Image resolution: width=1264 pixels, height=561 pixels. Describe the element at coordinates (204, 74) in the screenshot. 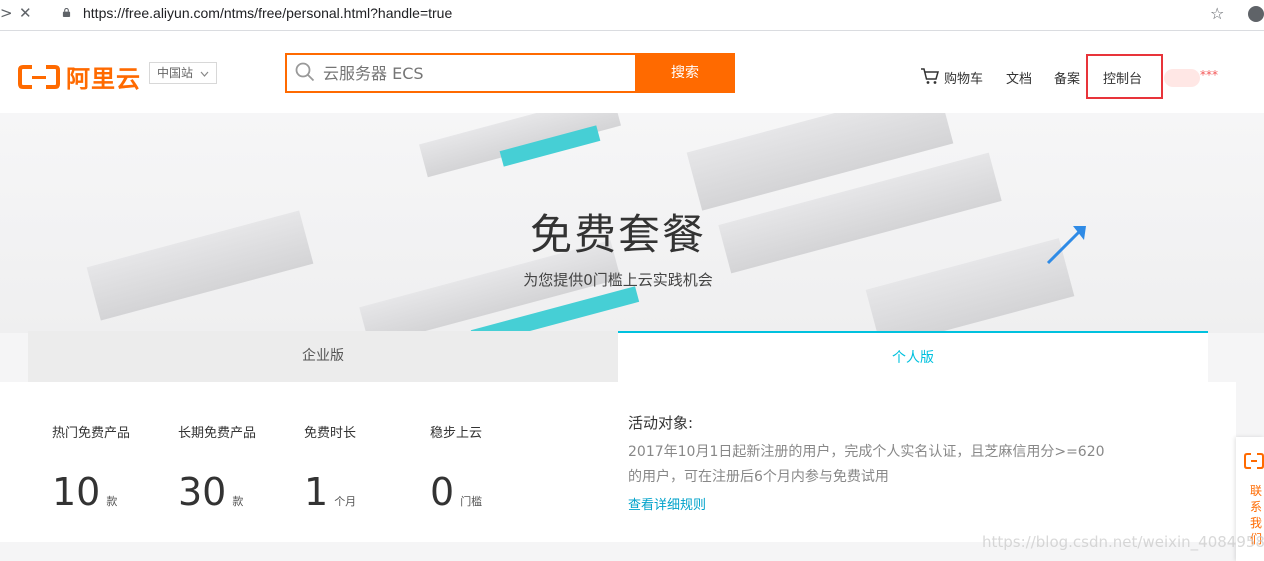

I see `chevron-down-icon` at that location.